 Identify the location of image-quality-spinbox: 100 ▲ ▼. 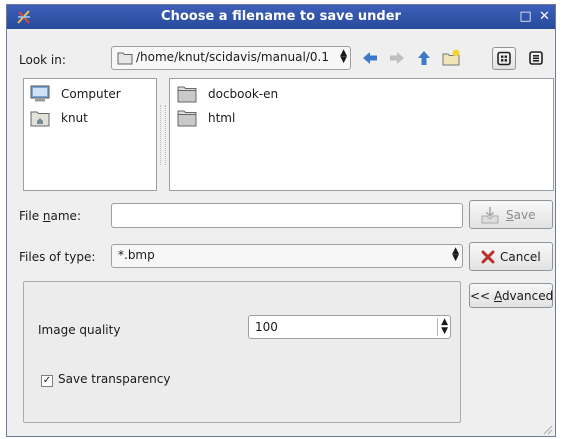
(349, 327).